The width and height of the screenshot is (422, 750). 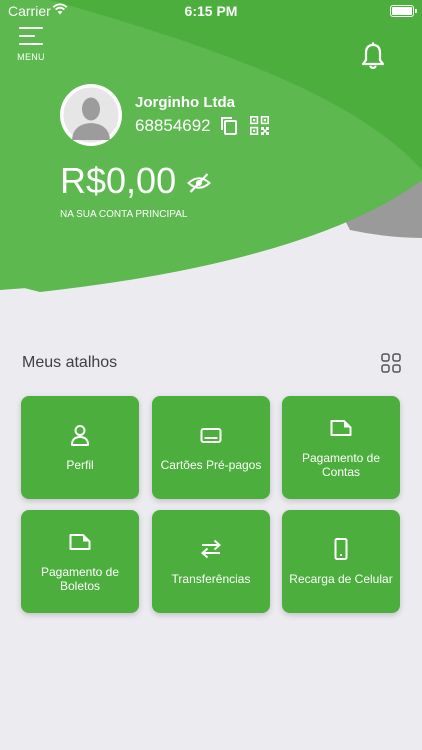 I want to click on shortcut-label: Recarga de Celular, so click(x=341, y=578).